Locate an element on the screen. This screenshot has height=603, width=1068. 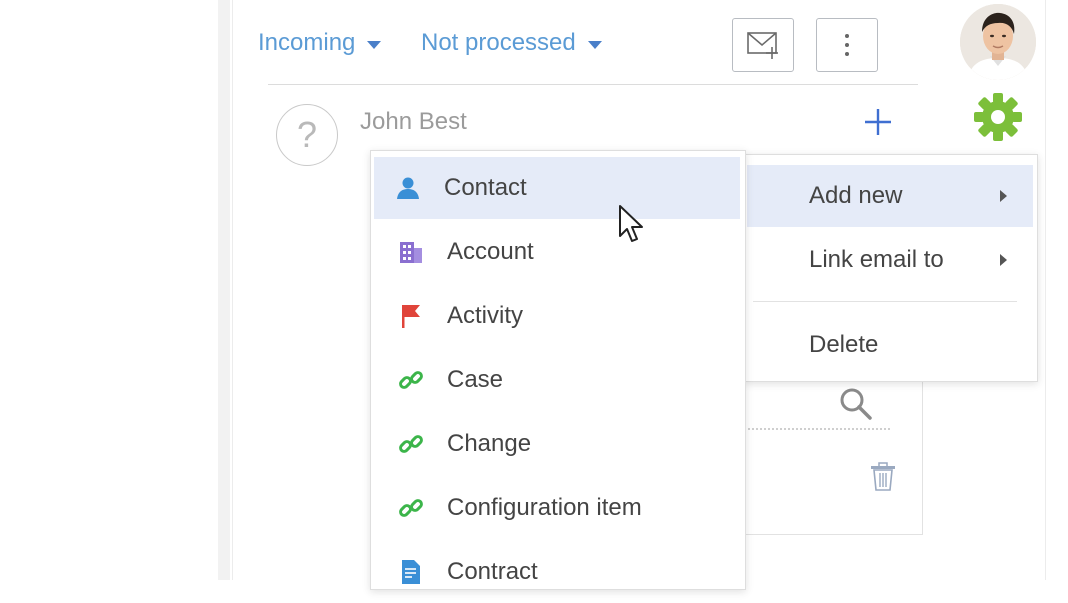
vertical-dots-icon is located at coordinates (847, 45).